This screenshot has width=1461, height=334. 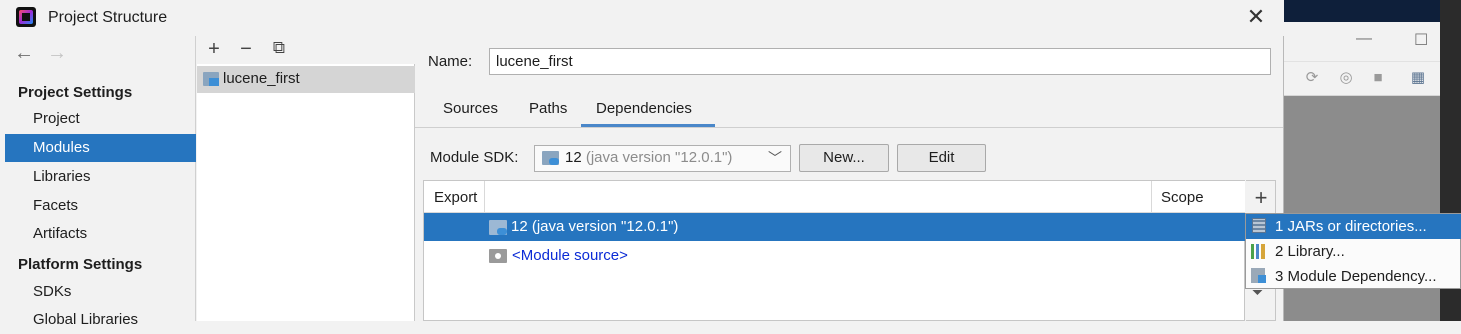 I want to click on close-button: ✕, so click(x=1256, y=17).